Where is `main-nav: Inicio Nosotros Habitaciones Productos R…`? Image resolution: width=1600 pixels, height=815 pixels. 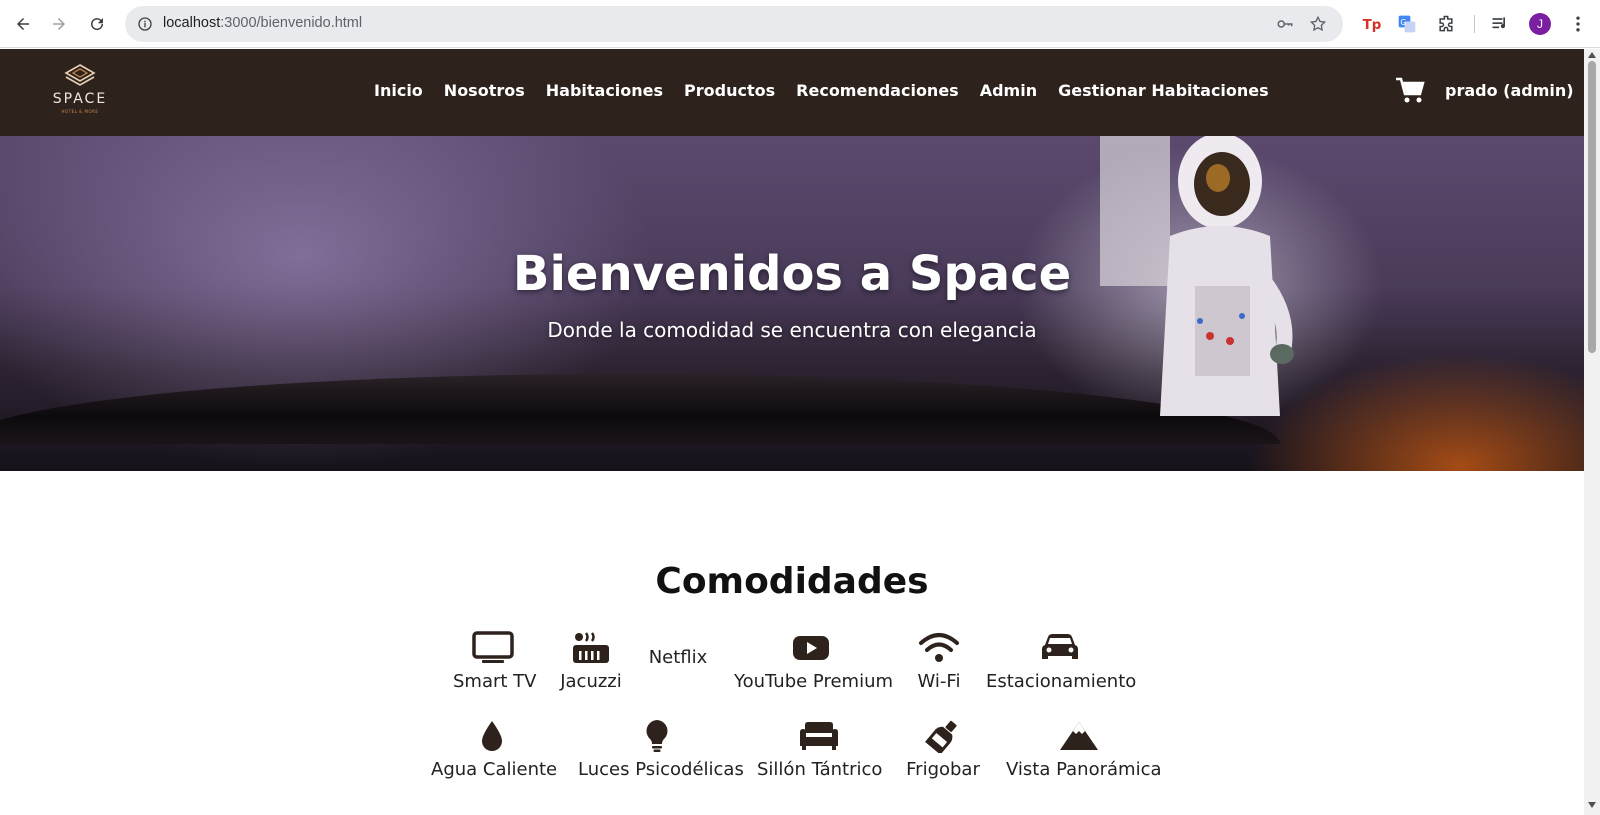 main-nav: Inicio Nosotros Habitaciones Productos R… is located at coordinates (832, 90).